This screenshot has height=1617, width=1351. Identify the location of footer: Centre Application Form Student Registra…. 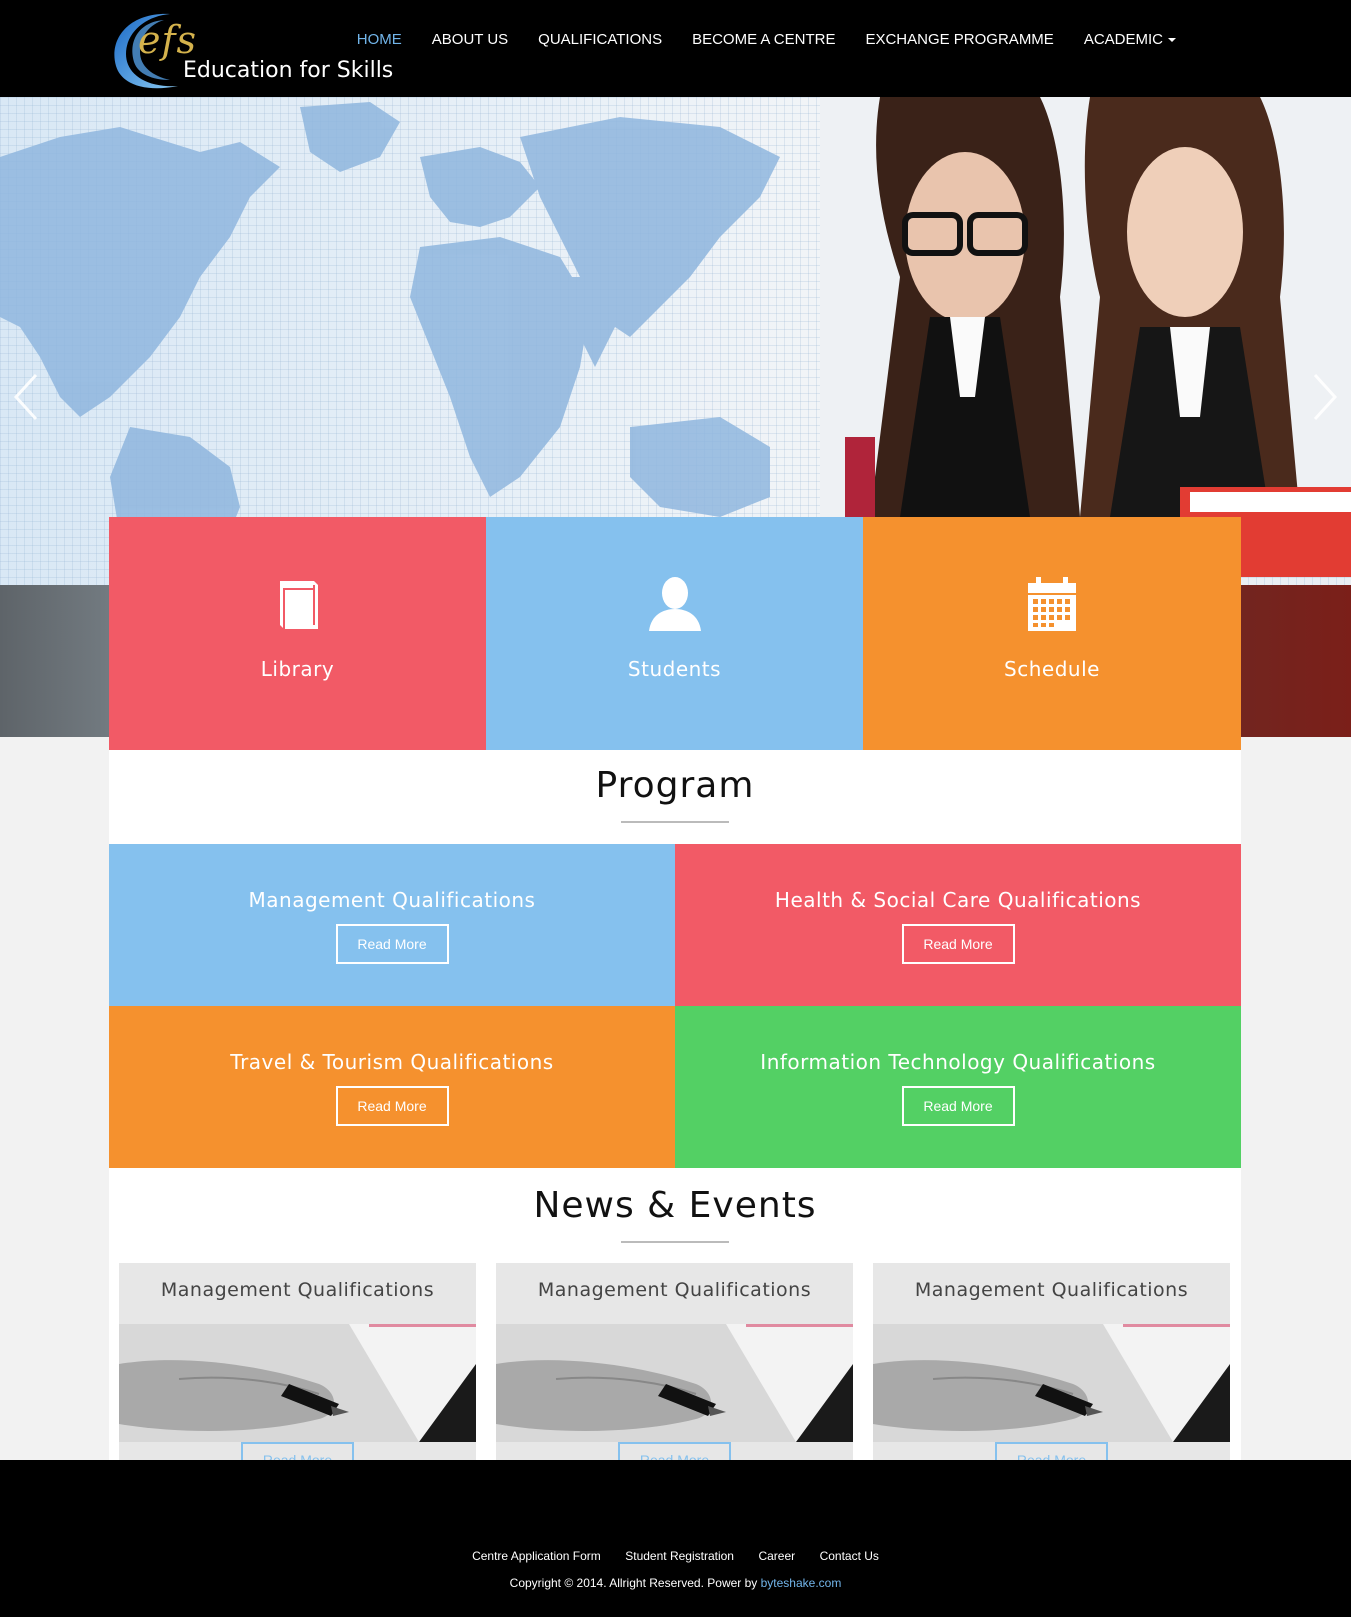
(675, 1538).